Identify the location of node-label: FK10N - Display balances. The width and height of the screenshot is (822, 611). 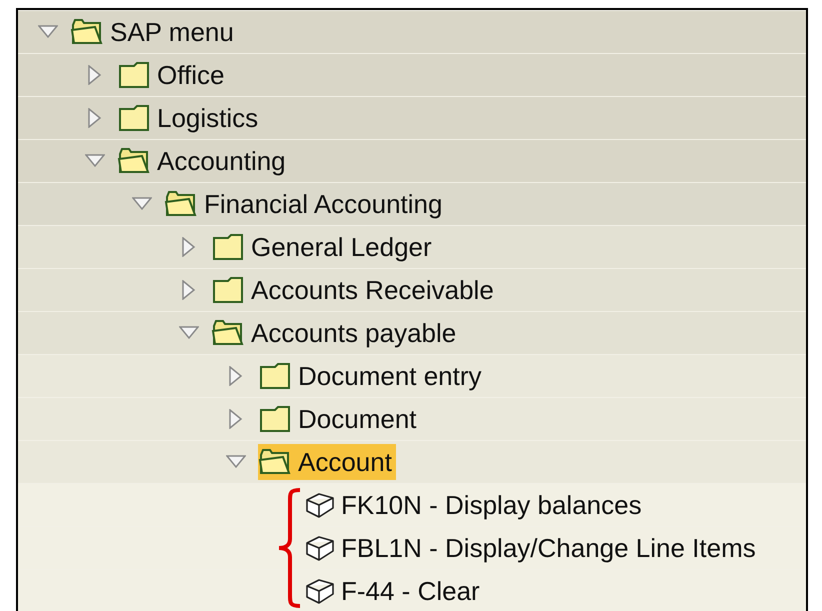
(491, 505).